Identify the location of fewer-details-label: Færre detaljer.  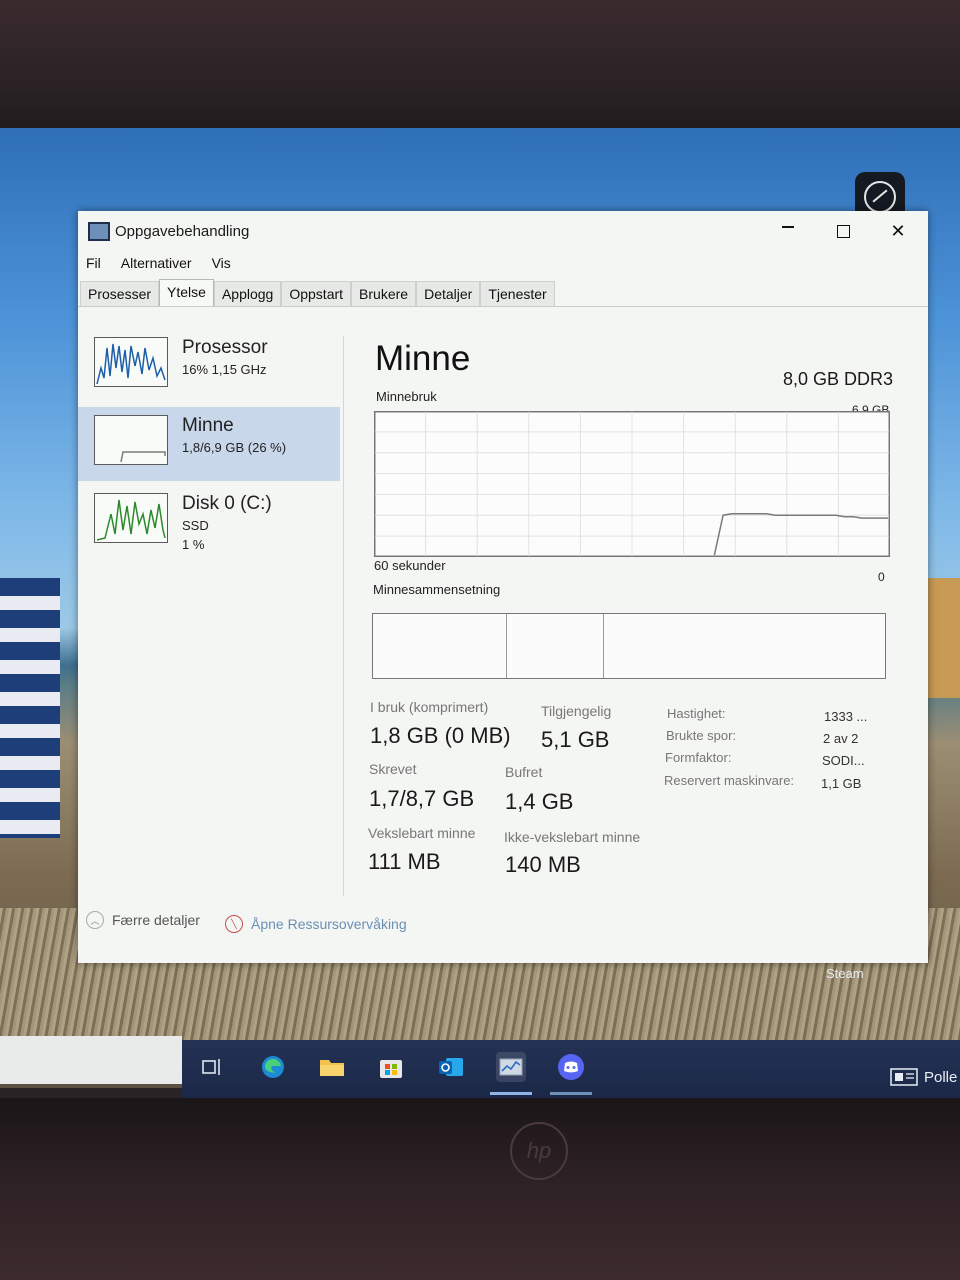
(156, 920).